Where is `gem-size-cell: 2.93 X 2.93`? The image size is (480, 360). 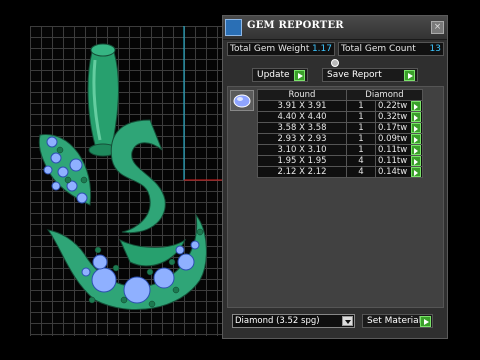 gem-size-cell: 2.93 X 2.93 is located at coordinates (302, 139).